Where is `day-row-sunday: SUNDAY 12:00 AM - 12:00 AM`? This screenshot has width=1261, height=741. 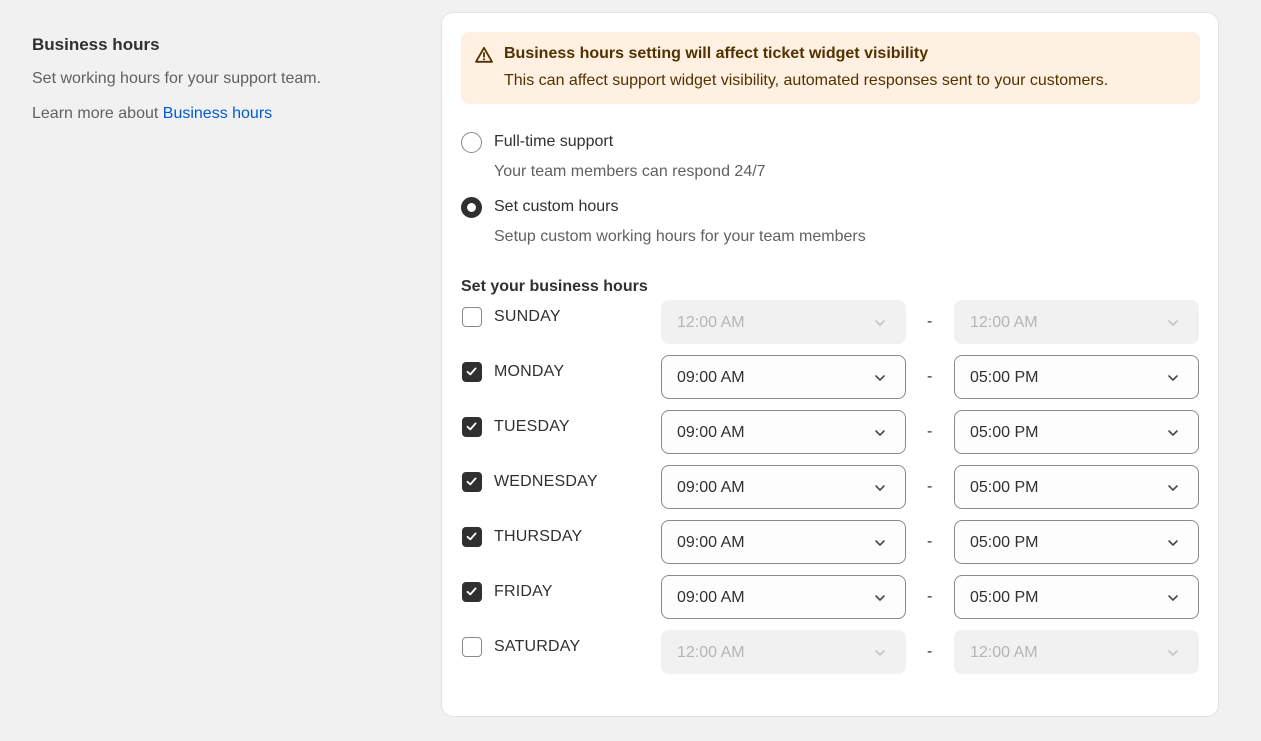 day-row-sunday: SUNDAY 12:00 AM - 12:00 AM is located at coordinates (830, 322).